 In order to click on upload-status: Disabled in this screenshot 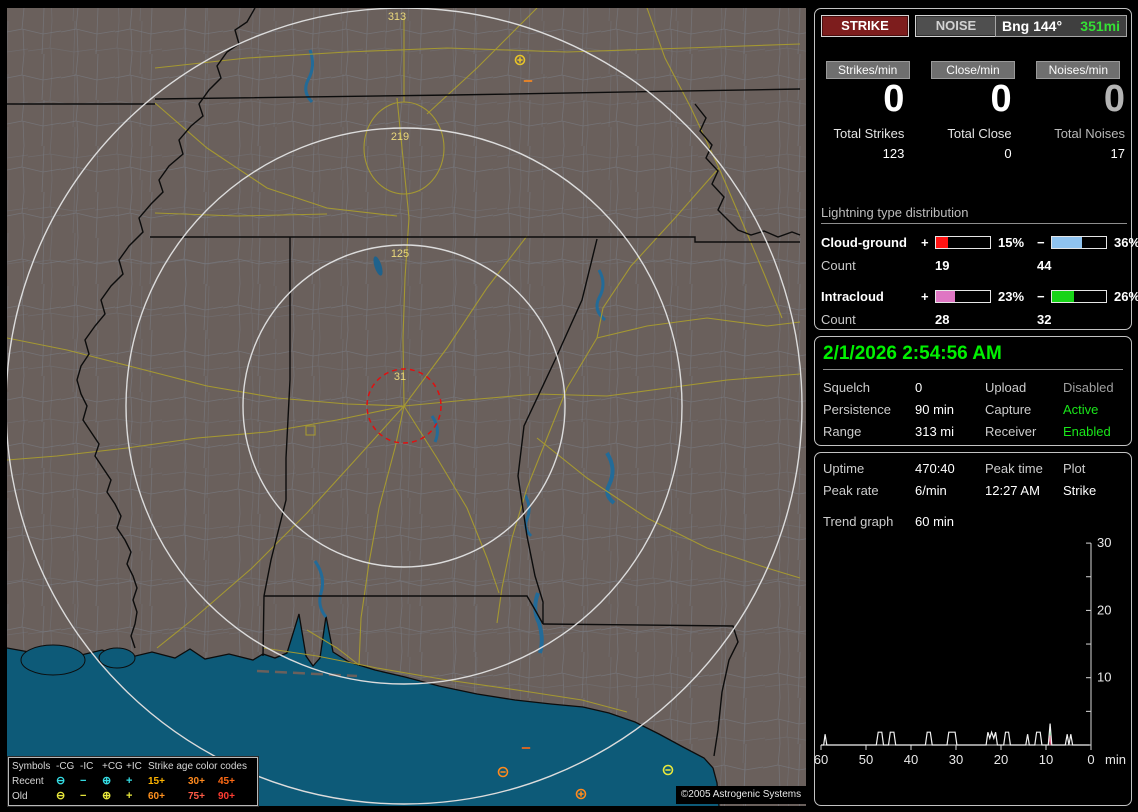, I will do `click(1088, 387)`.